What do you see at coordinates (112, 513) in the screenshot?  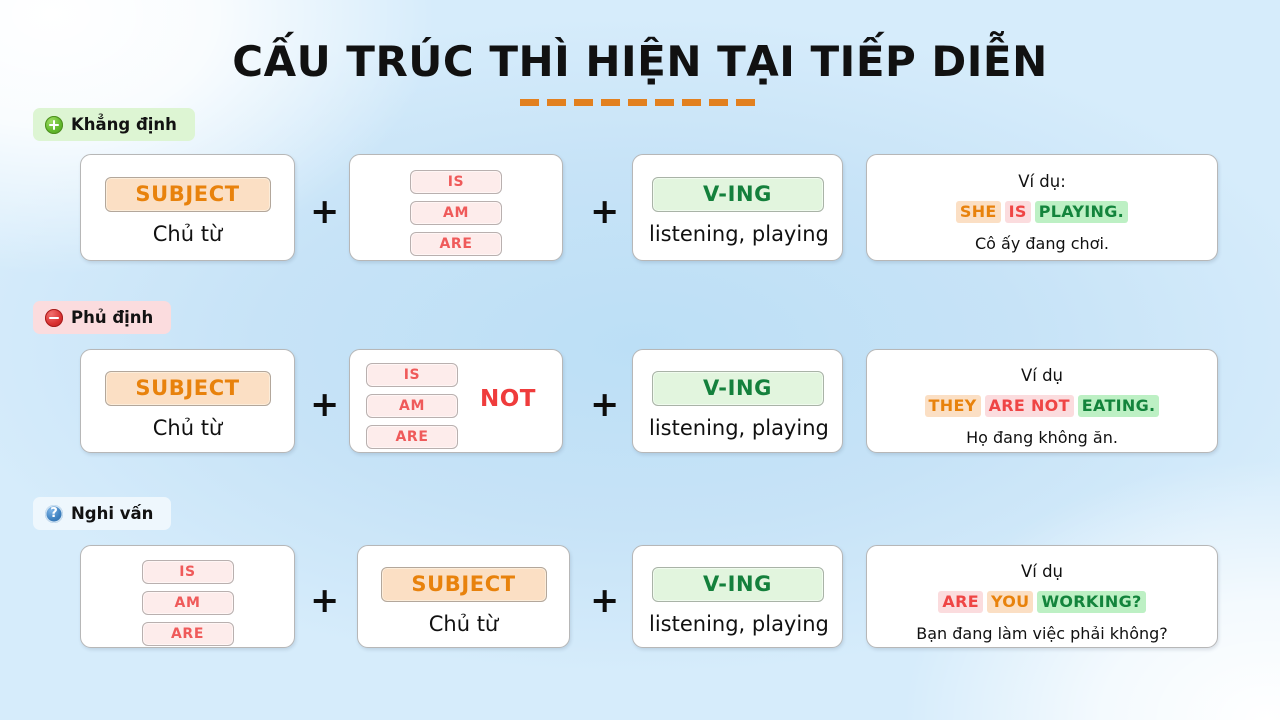 I see `section-label-text: Nghi vấn` at bounding box center [112, 513].